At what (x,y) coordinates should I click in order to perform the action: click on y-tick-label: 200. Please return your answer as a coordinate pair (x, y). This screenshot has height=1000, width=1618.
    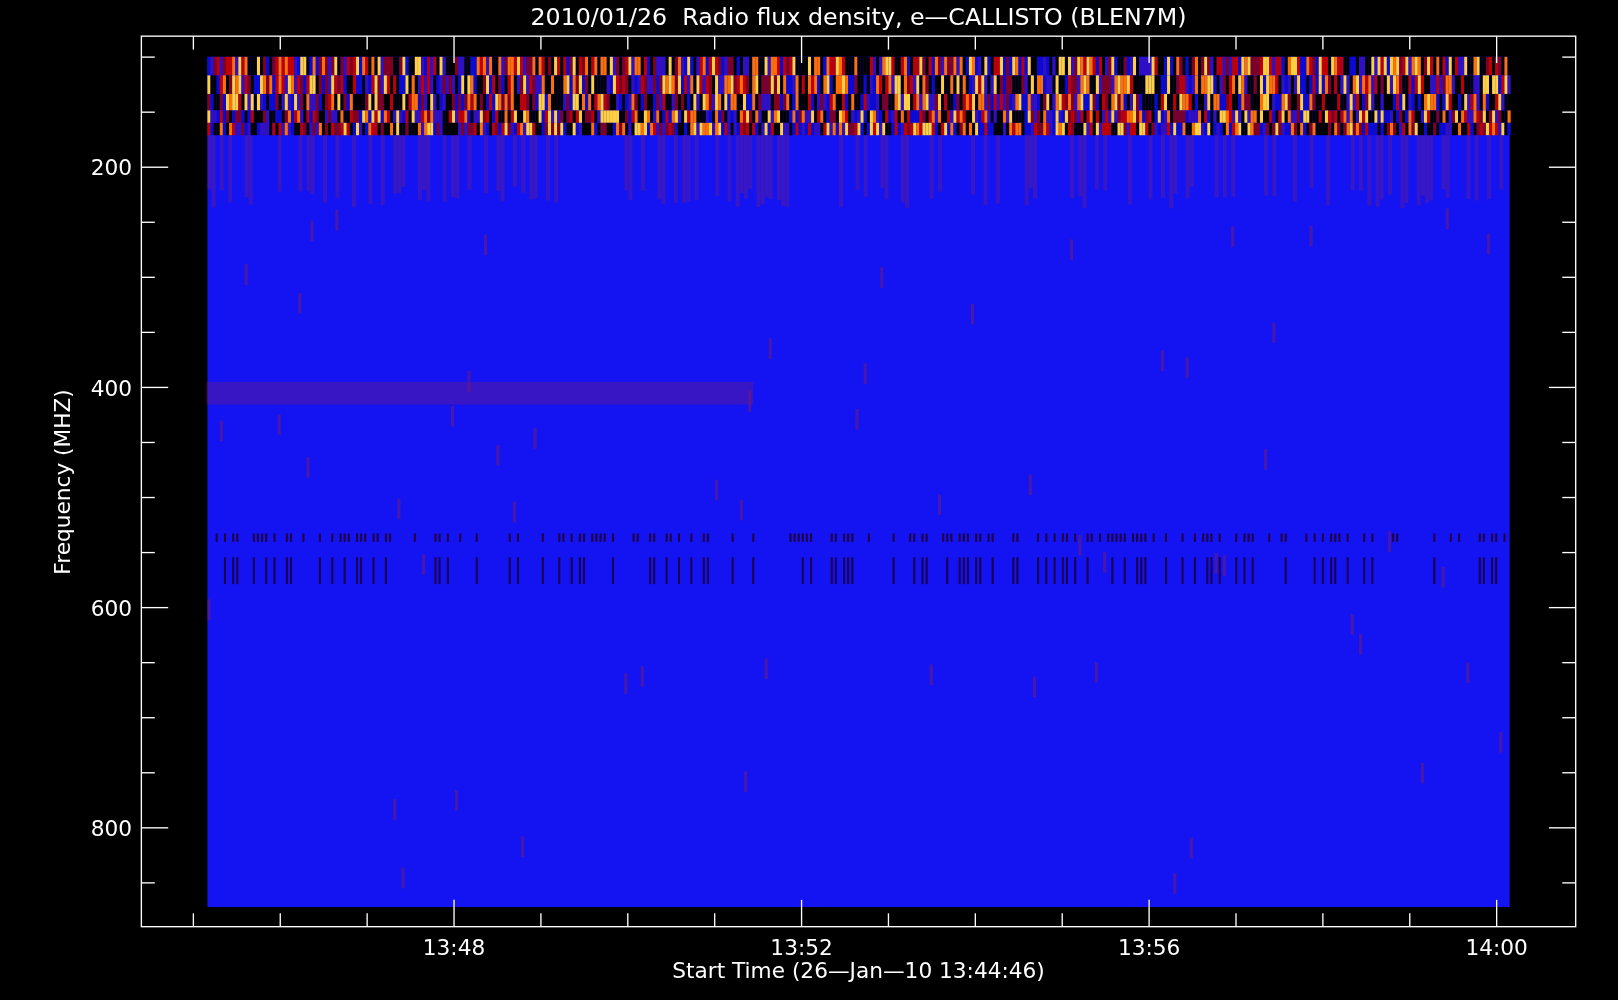
    Looking at the image, I should click on (111, 168).